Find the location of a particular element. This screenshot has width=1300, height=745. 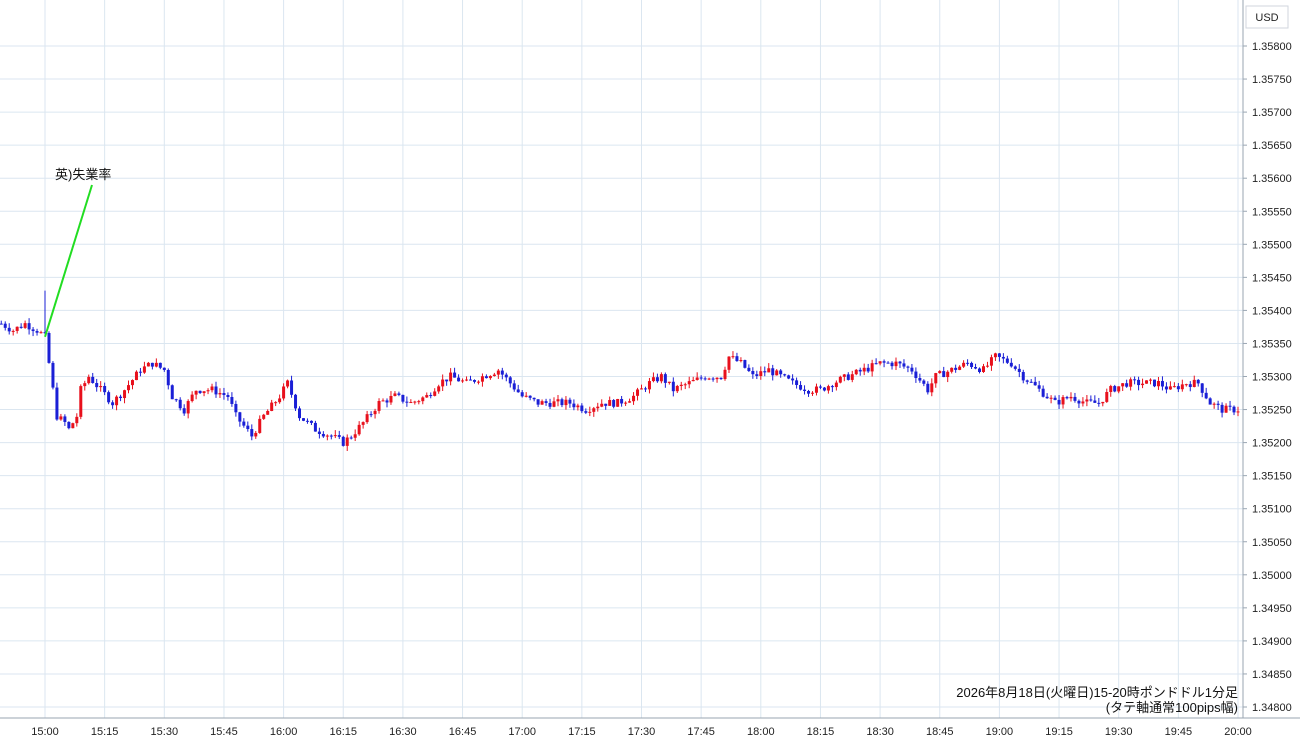

currency-label: USD is located at coordinates (1266, 18).